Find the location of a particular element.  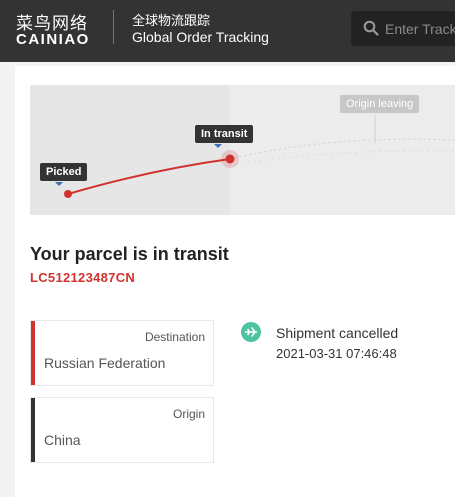

event-title: Shipment cancelled is located at coordinates (337, 333).